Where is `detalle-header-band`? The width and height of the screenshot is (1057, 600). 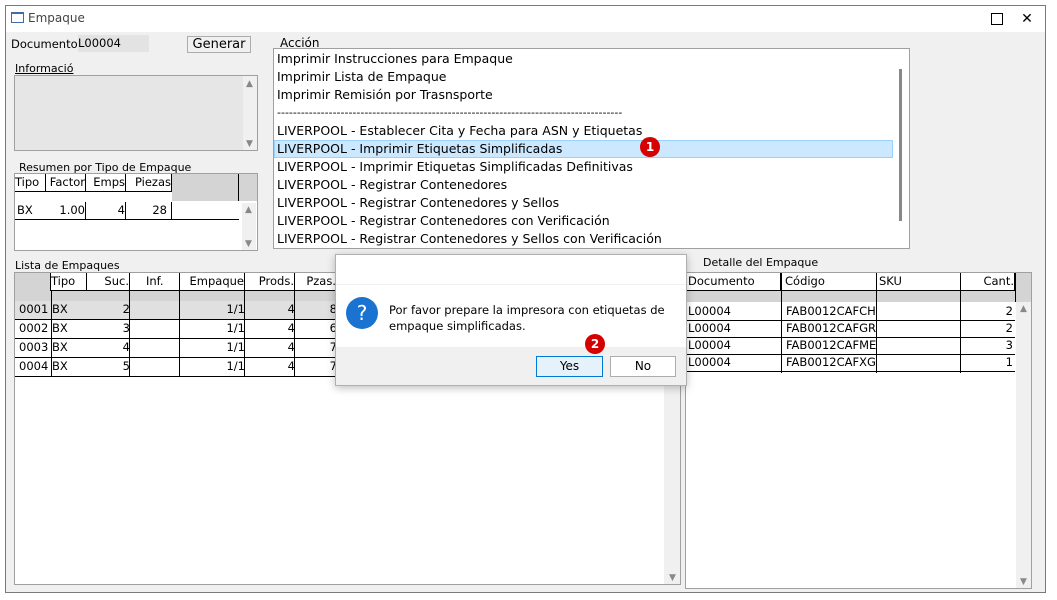
detalle-header-band is located at coordinates (850, 296).